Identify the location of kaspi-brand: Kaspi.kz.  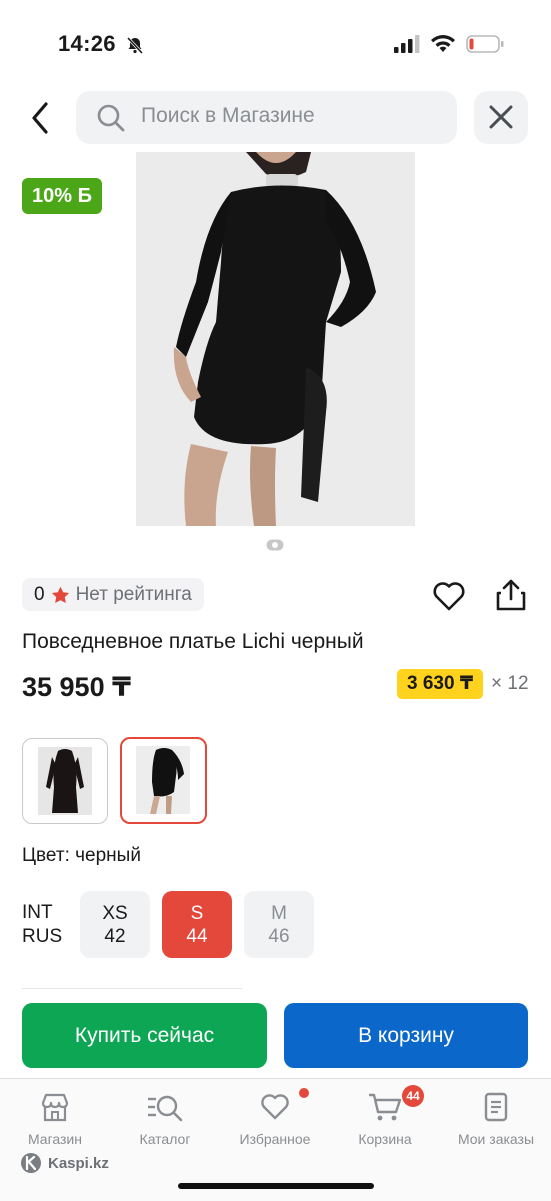
(64, 1163).